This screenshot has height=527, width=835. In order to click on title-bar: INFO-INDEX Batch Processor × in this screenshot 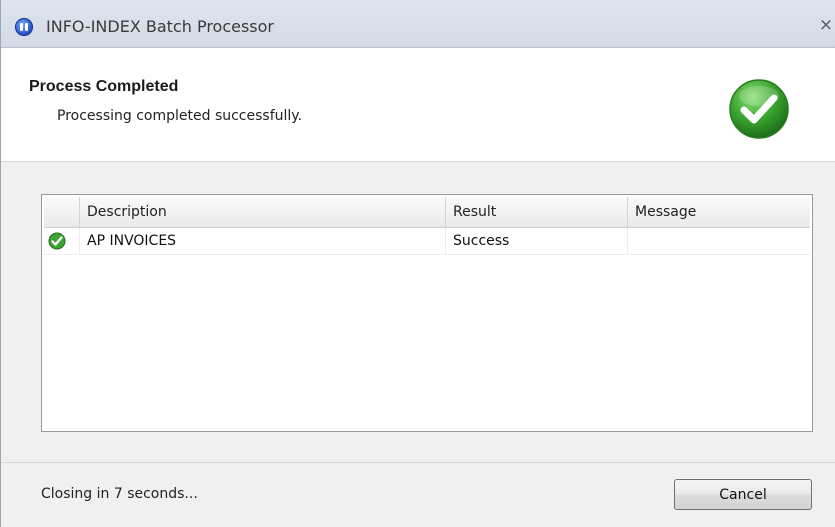, I will do `click(418, 24)`.